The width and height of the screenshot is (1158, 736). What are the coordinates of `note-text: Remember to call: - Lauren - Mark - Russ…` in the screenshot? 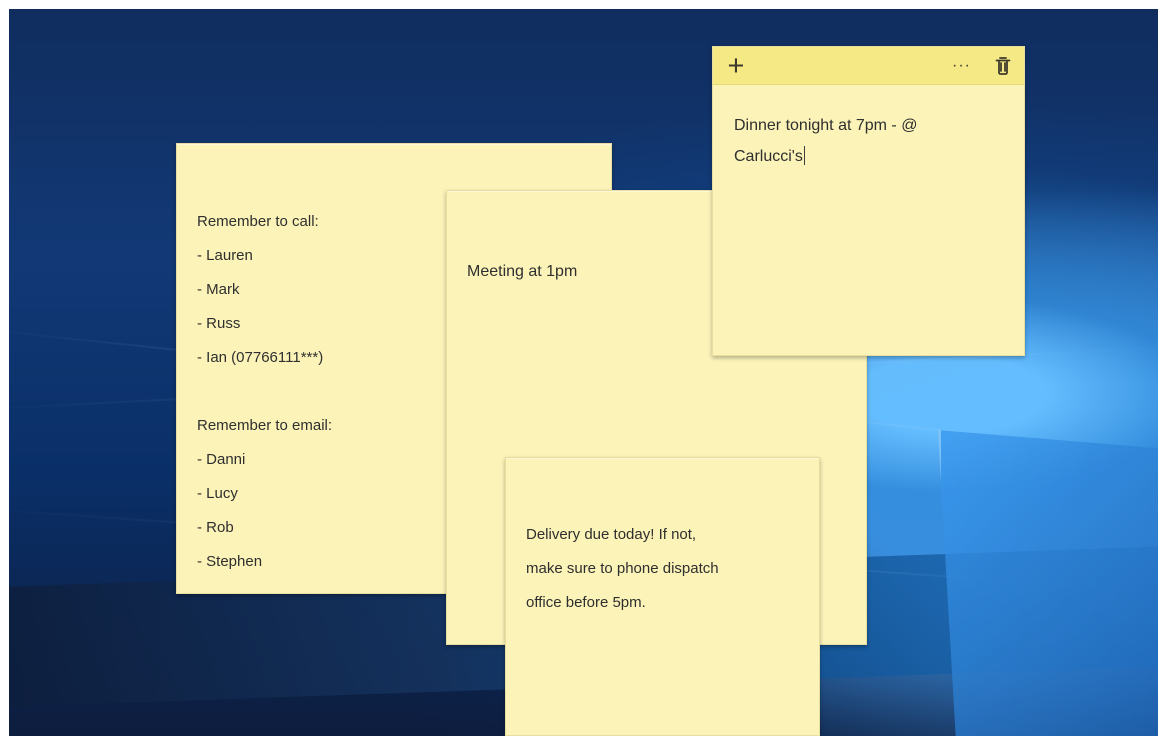 It's located at (322, 392).